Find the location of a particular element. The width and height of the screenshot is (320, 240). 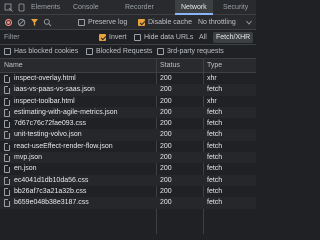

search-icon is located at coordinates (47, 22).